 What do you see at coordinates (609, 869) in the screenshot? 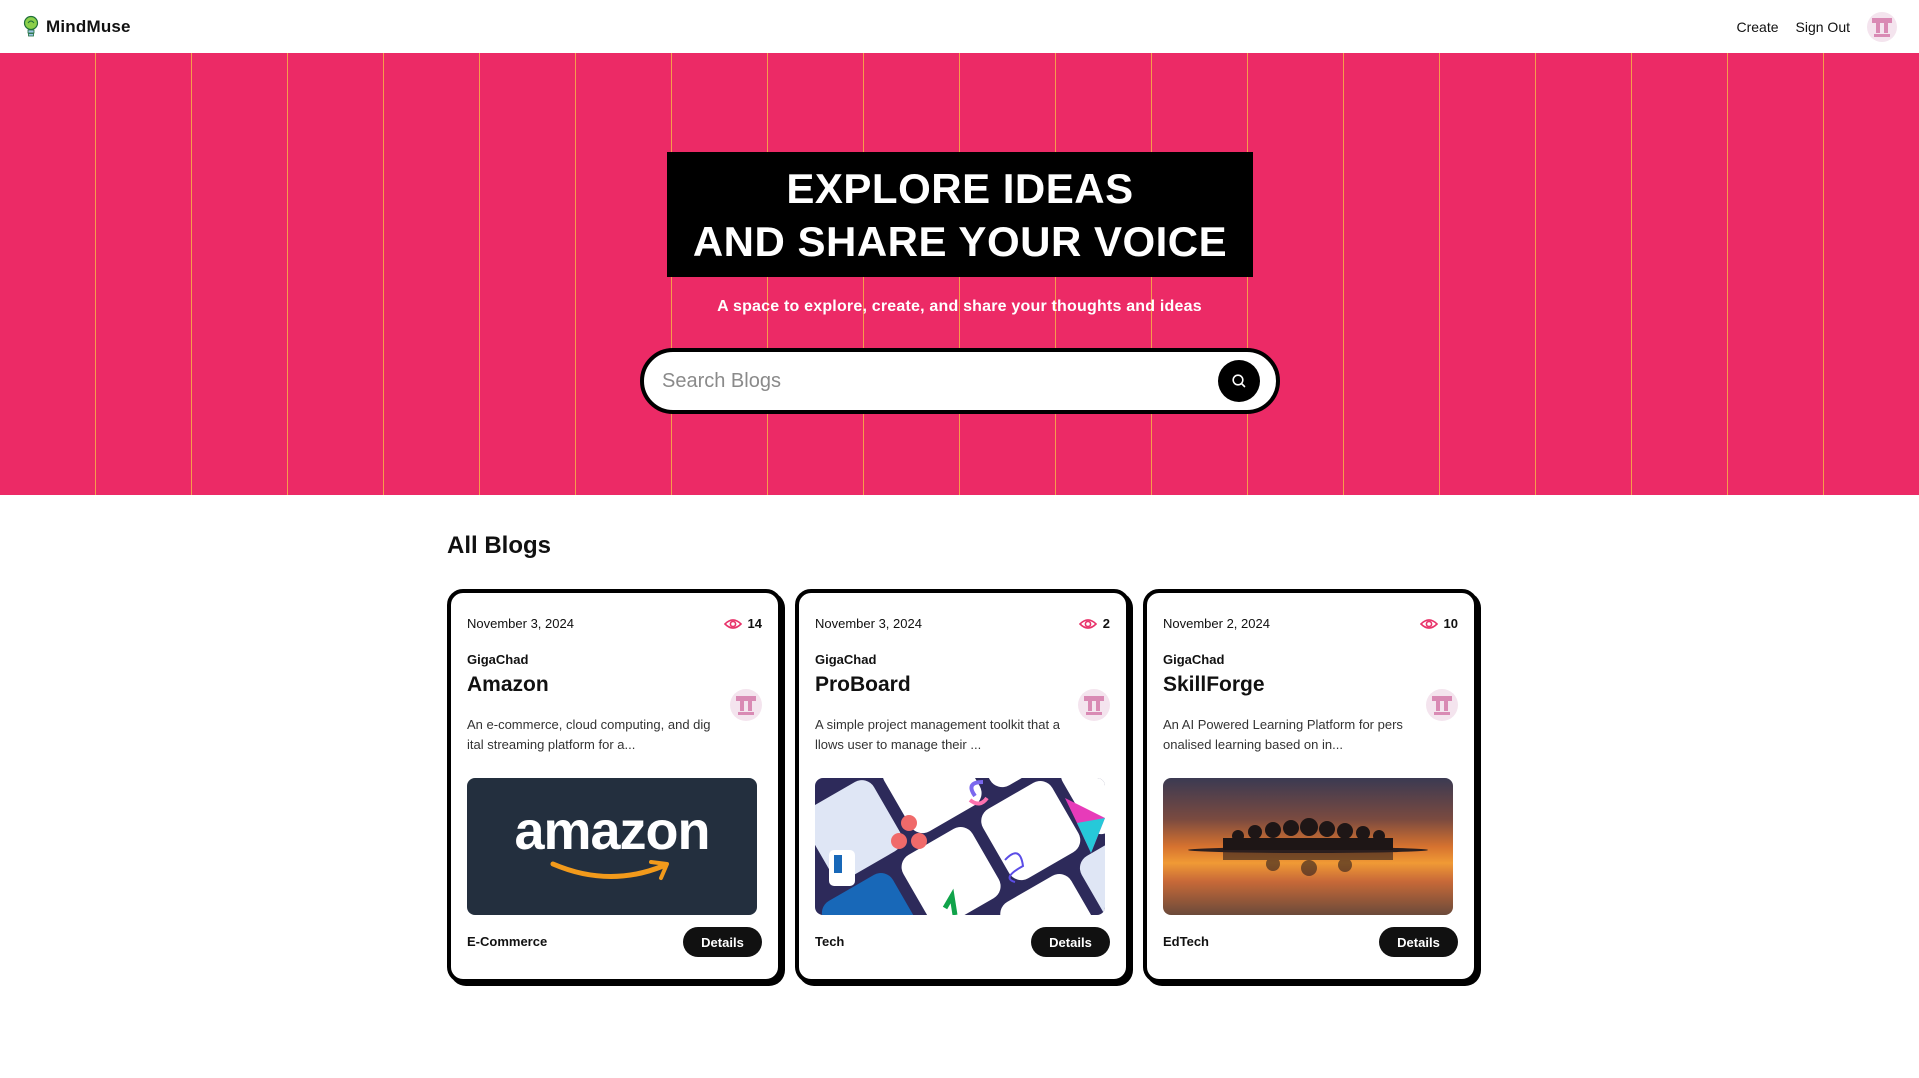
I see `amazon-smile-icon` at bounding box center [609, 869].